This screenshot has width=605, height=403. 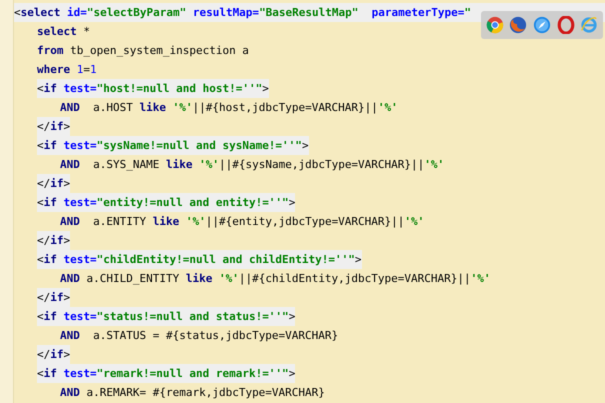 I want to click on ring-icon, so click(x=565, y=25).